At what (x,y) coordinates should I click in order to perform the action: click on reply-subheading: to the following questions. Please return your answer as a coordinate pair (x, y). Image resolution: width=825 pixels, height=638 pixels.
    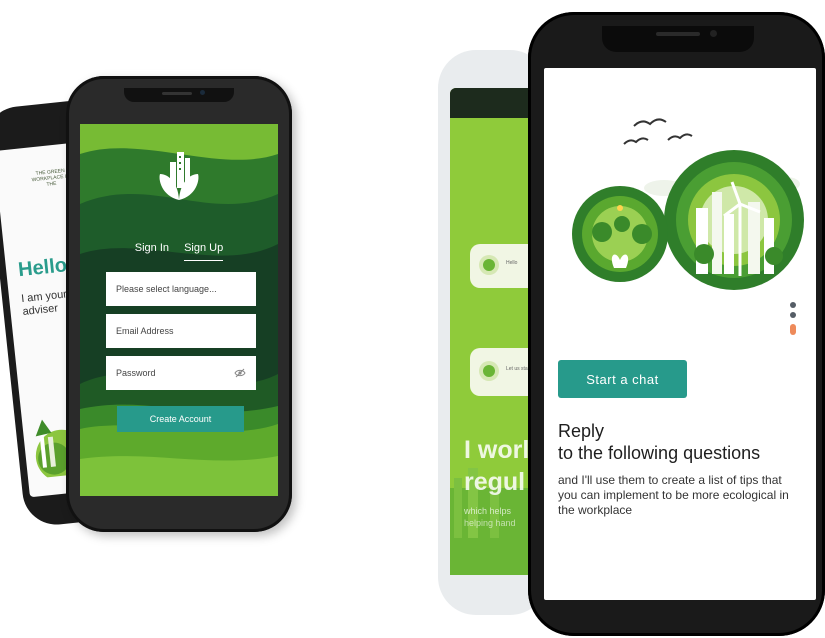
    Looking at the image, I should click on (659, 453).